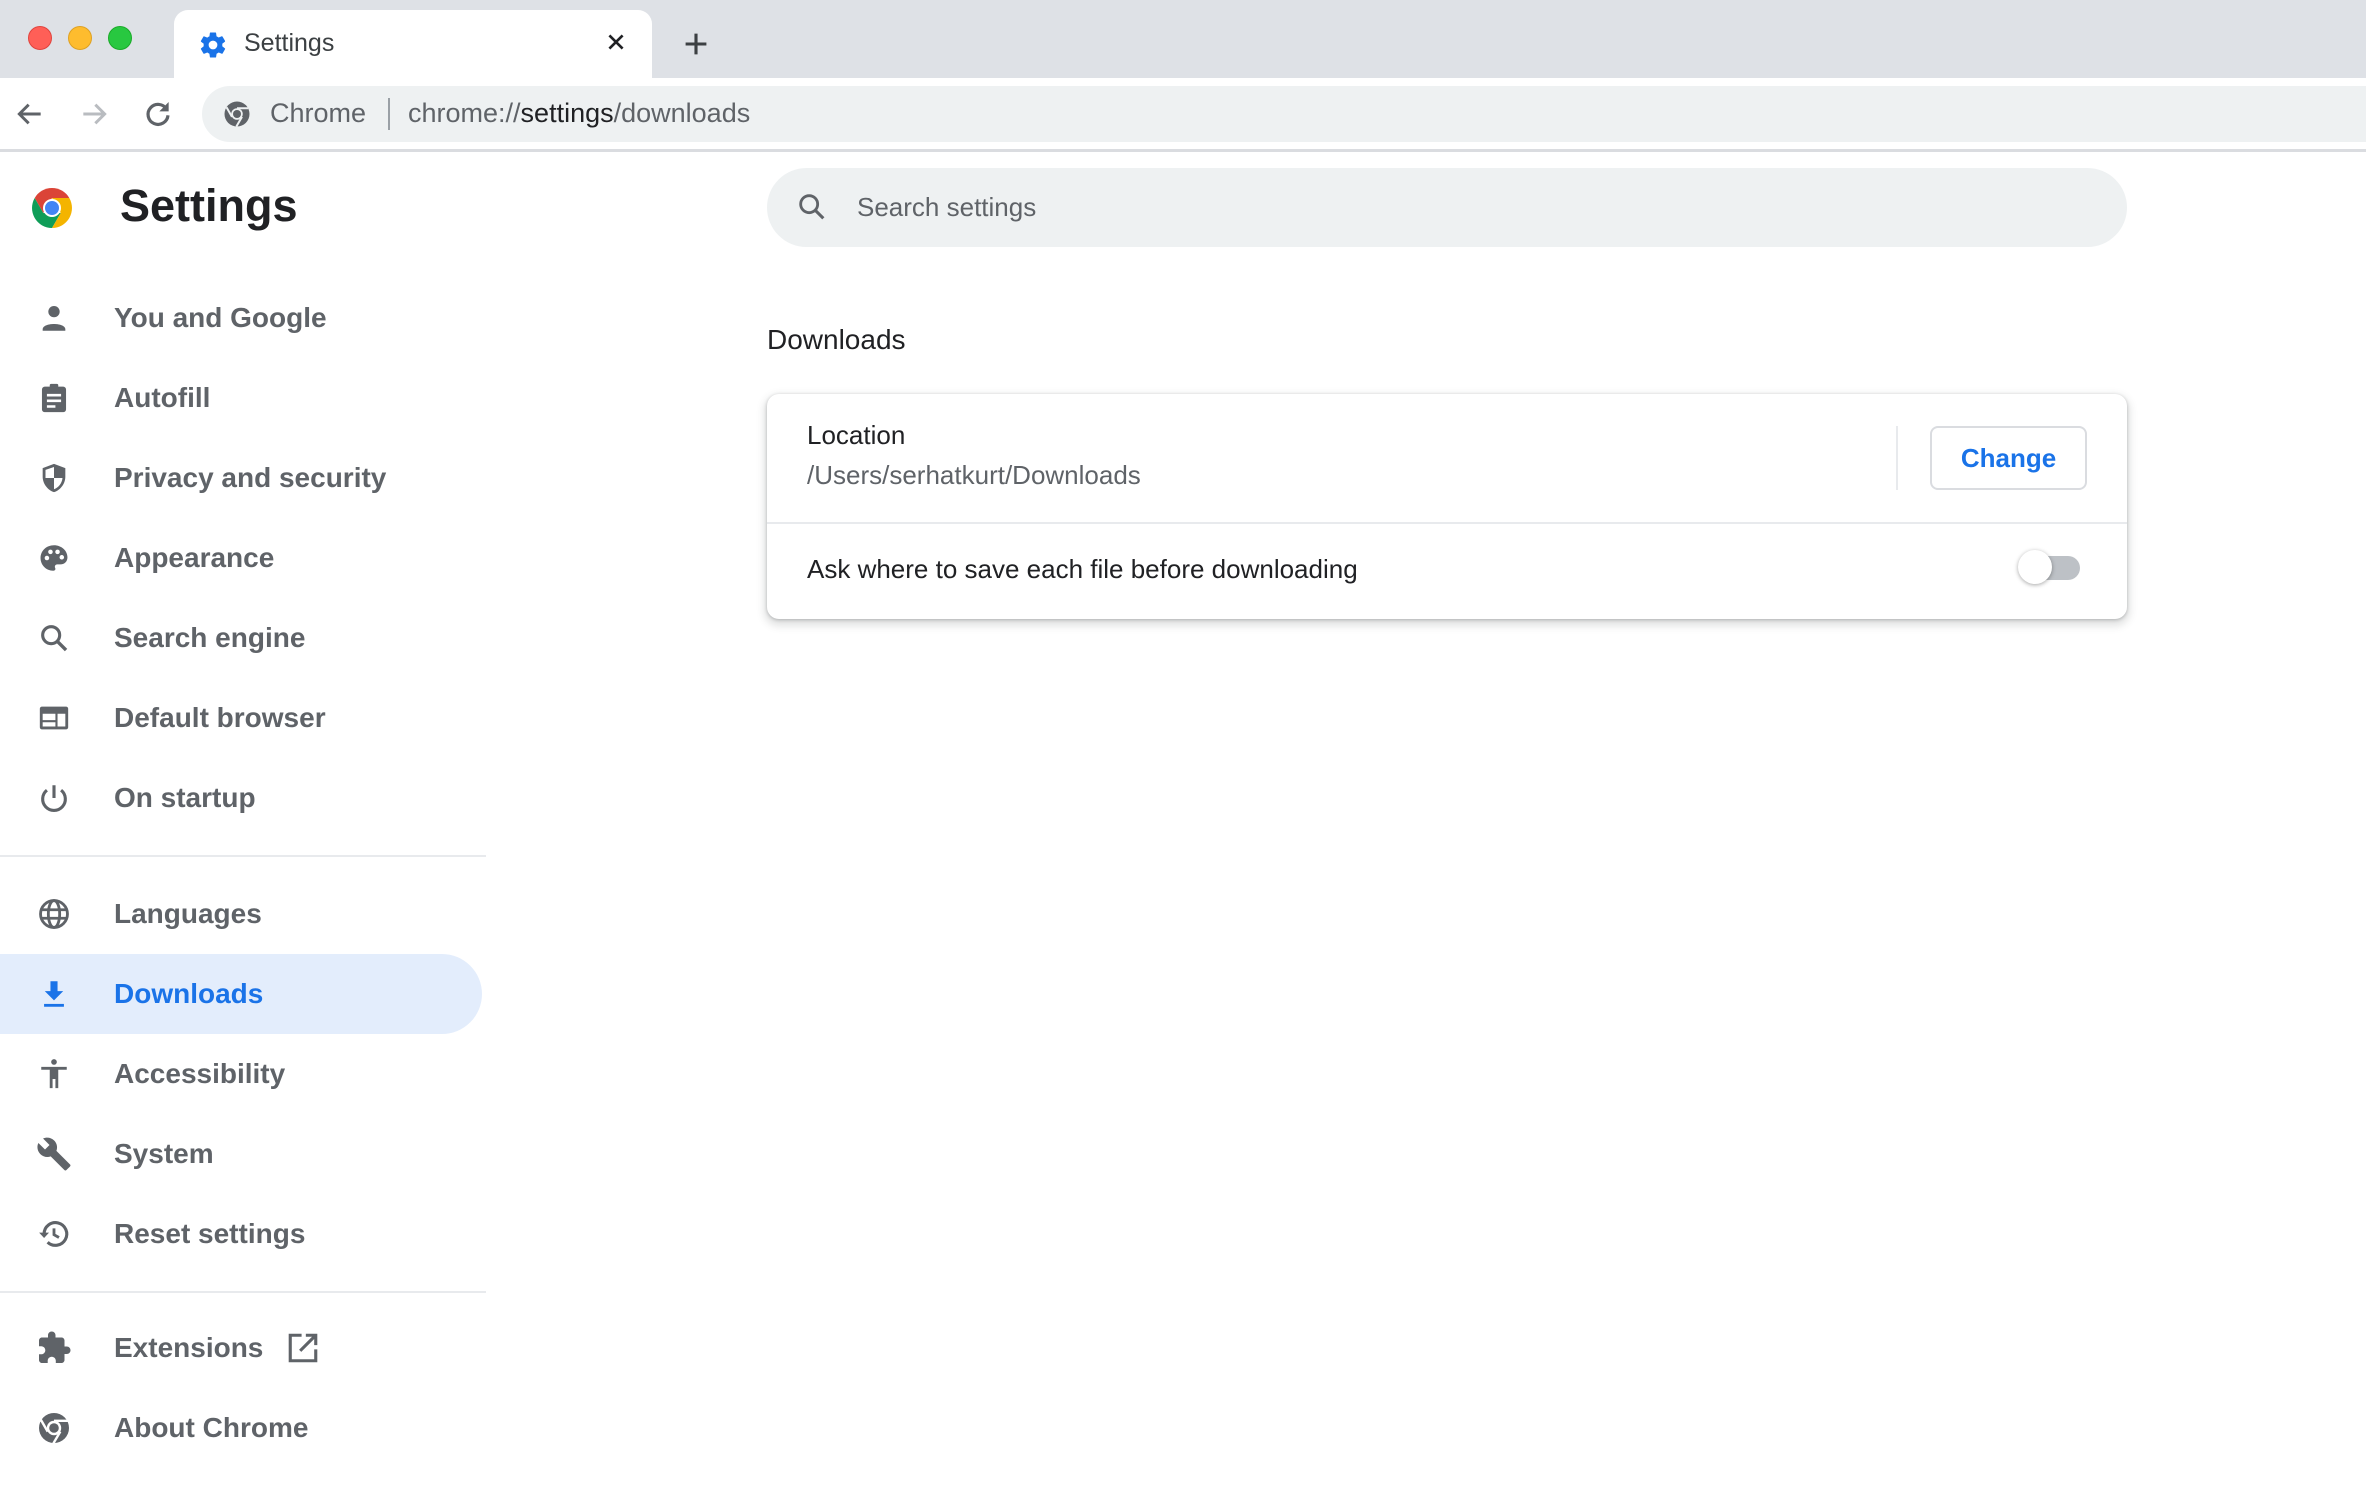 The width and height of the screenshot is (2366, 1504). I want to click on toggle-knob, so click(2035, 567).